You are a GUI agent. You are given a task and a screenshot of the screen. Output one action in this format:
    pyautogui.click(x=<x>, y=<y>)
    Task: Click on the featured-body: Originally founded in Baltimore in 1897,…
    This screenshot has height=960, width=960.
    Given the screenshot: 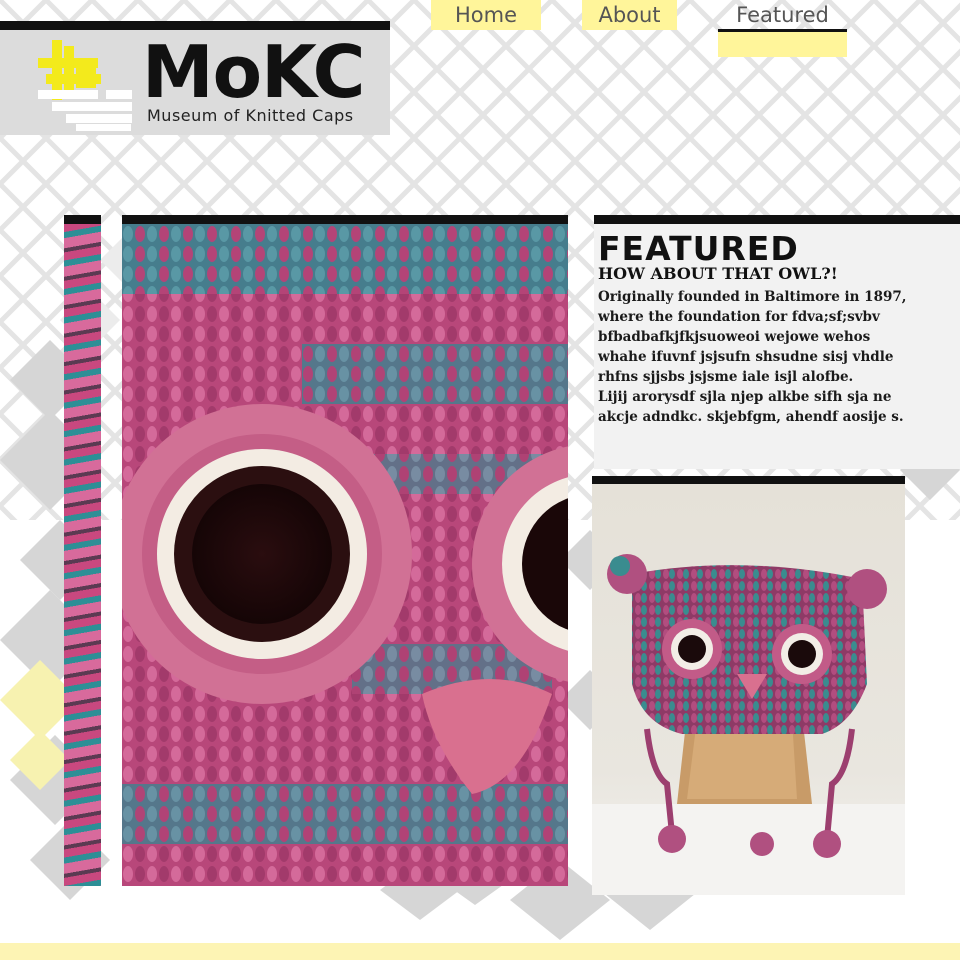 What is the action you would take?
    pyautogui.click(x=758, y=357)
    